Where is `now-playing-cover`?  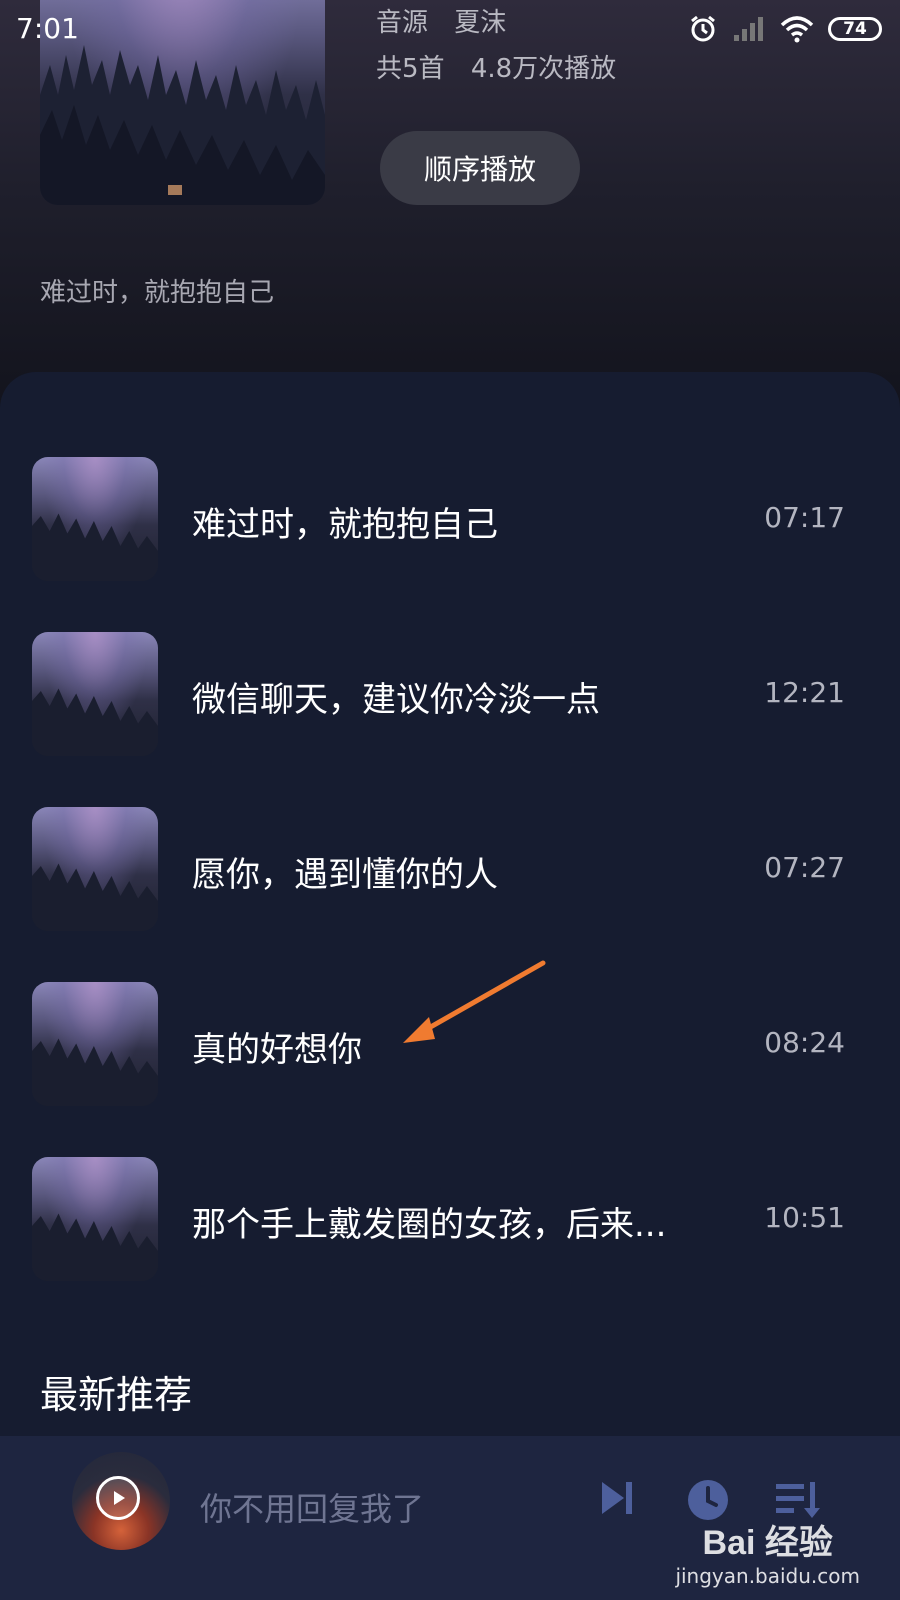
now-playing-cover is located at coordinates (121, 1501).